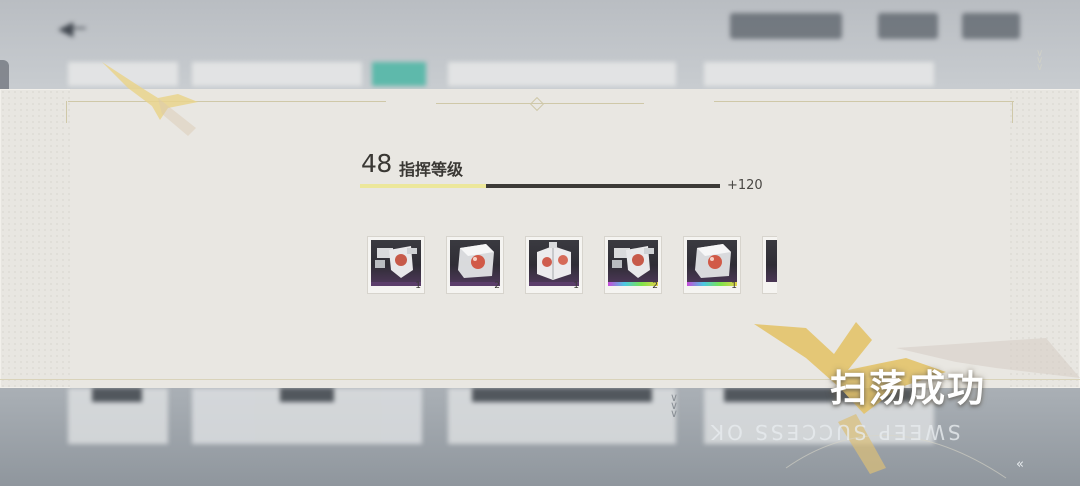 The height and width of the screenshot is (486, 1080). What do you see at coordinates (786, 26) in the screenshot?
I see `top-resource-pill` at bounding box center [786, 26].